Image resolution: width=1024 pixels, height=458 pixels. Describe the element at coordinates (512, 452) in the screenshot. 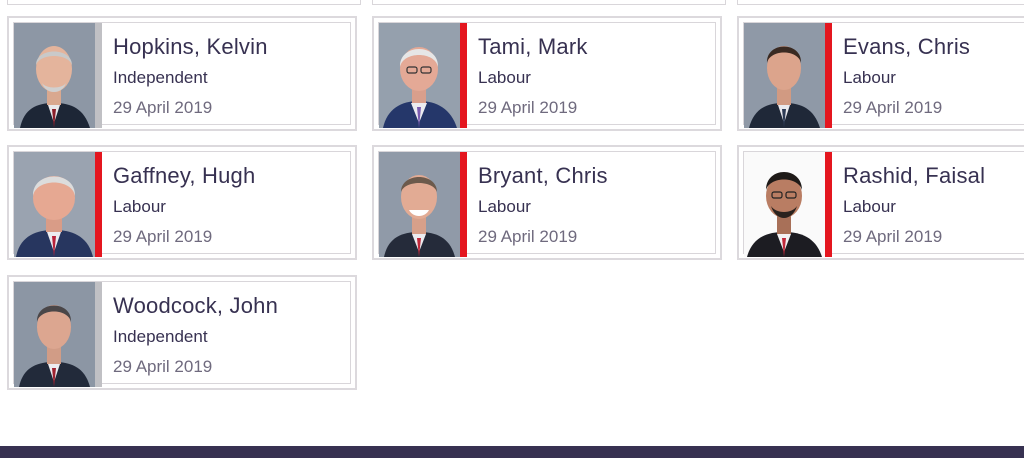

I see `page-footer` at that location.